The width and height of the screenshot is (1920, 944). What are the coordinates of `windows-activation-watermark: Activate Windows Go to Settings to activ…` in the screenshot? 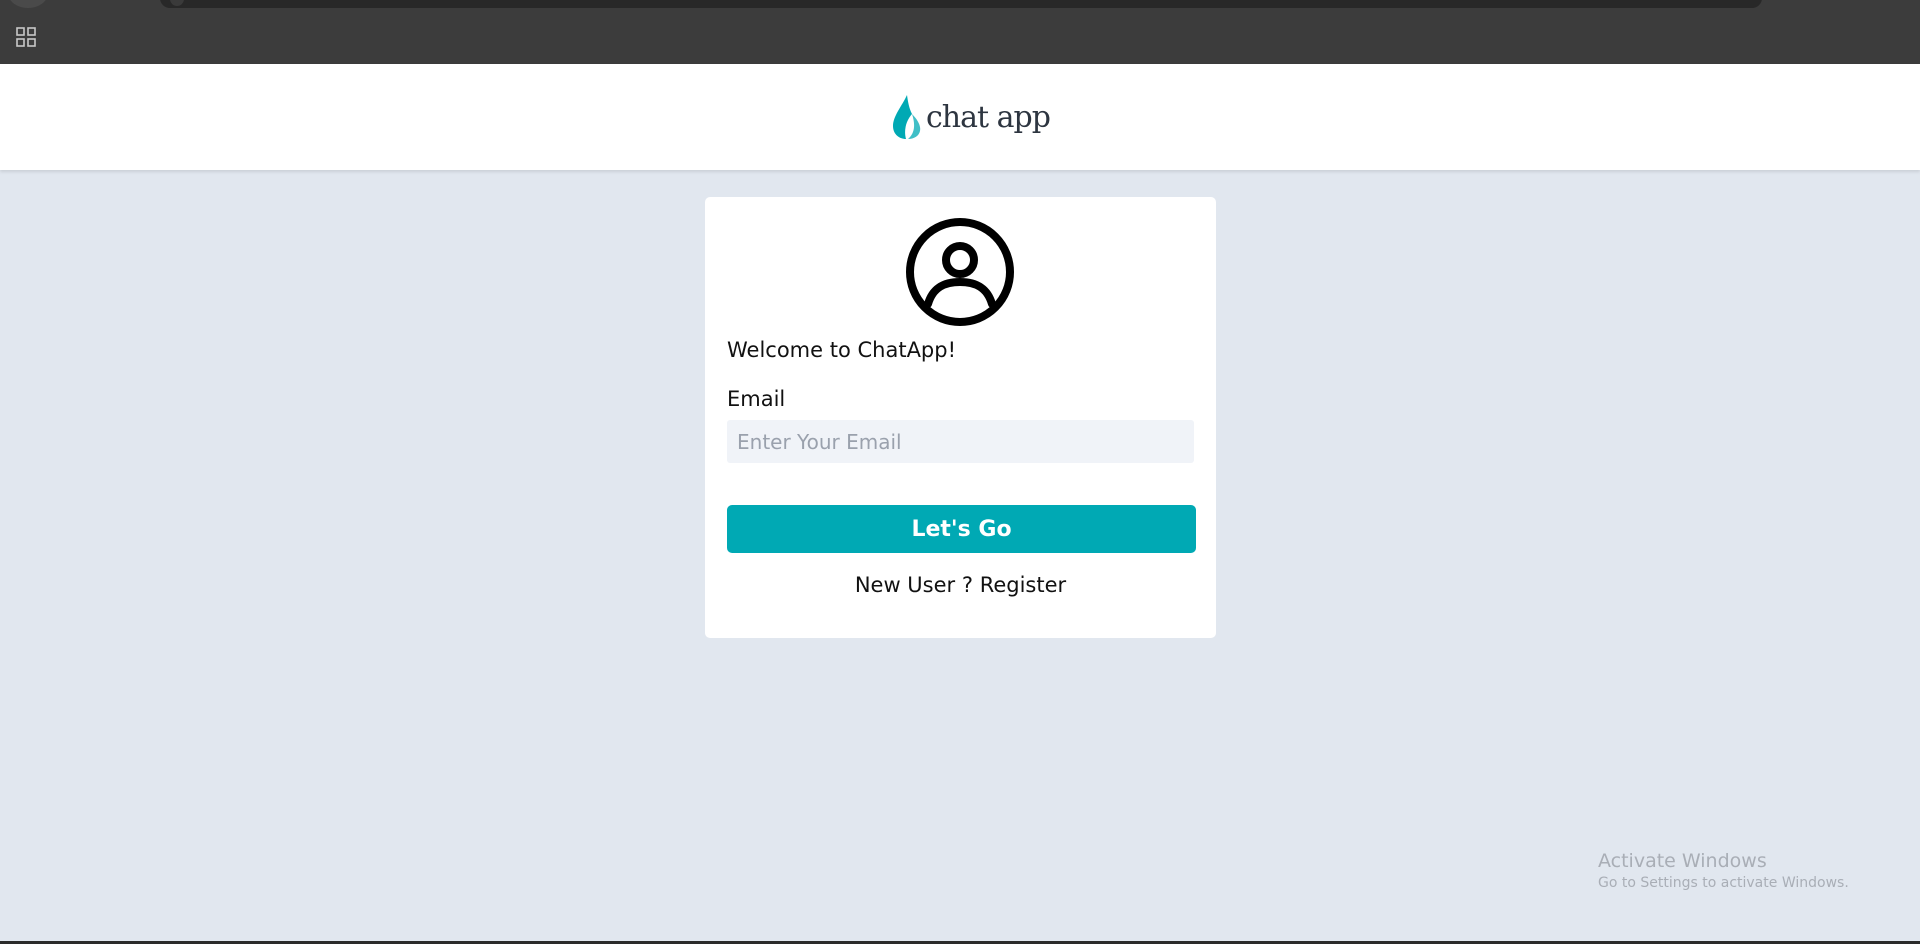 It's located at (1723, 871).